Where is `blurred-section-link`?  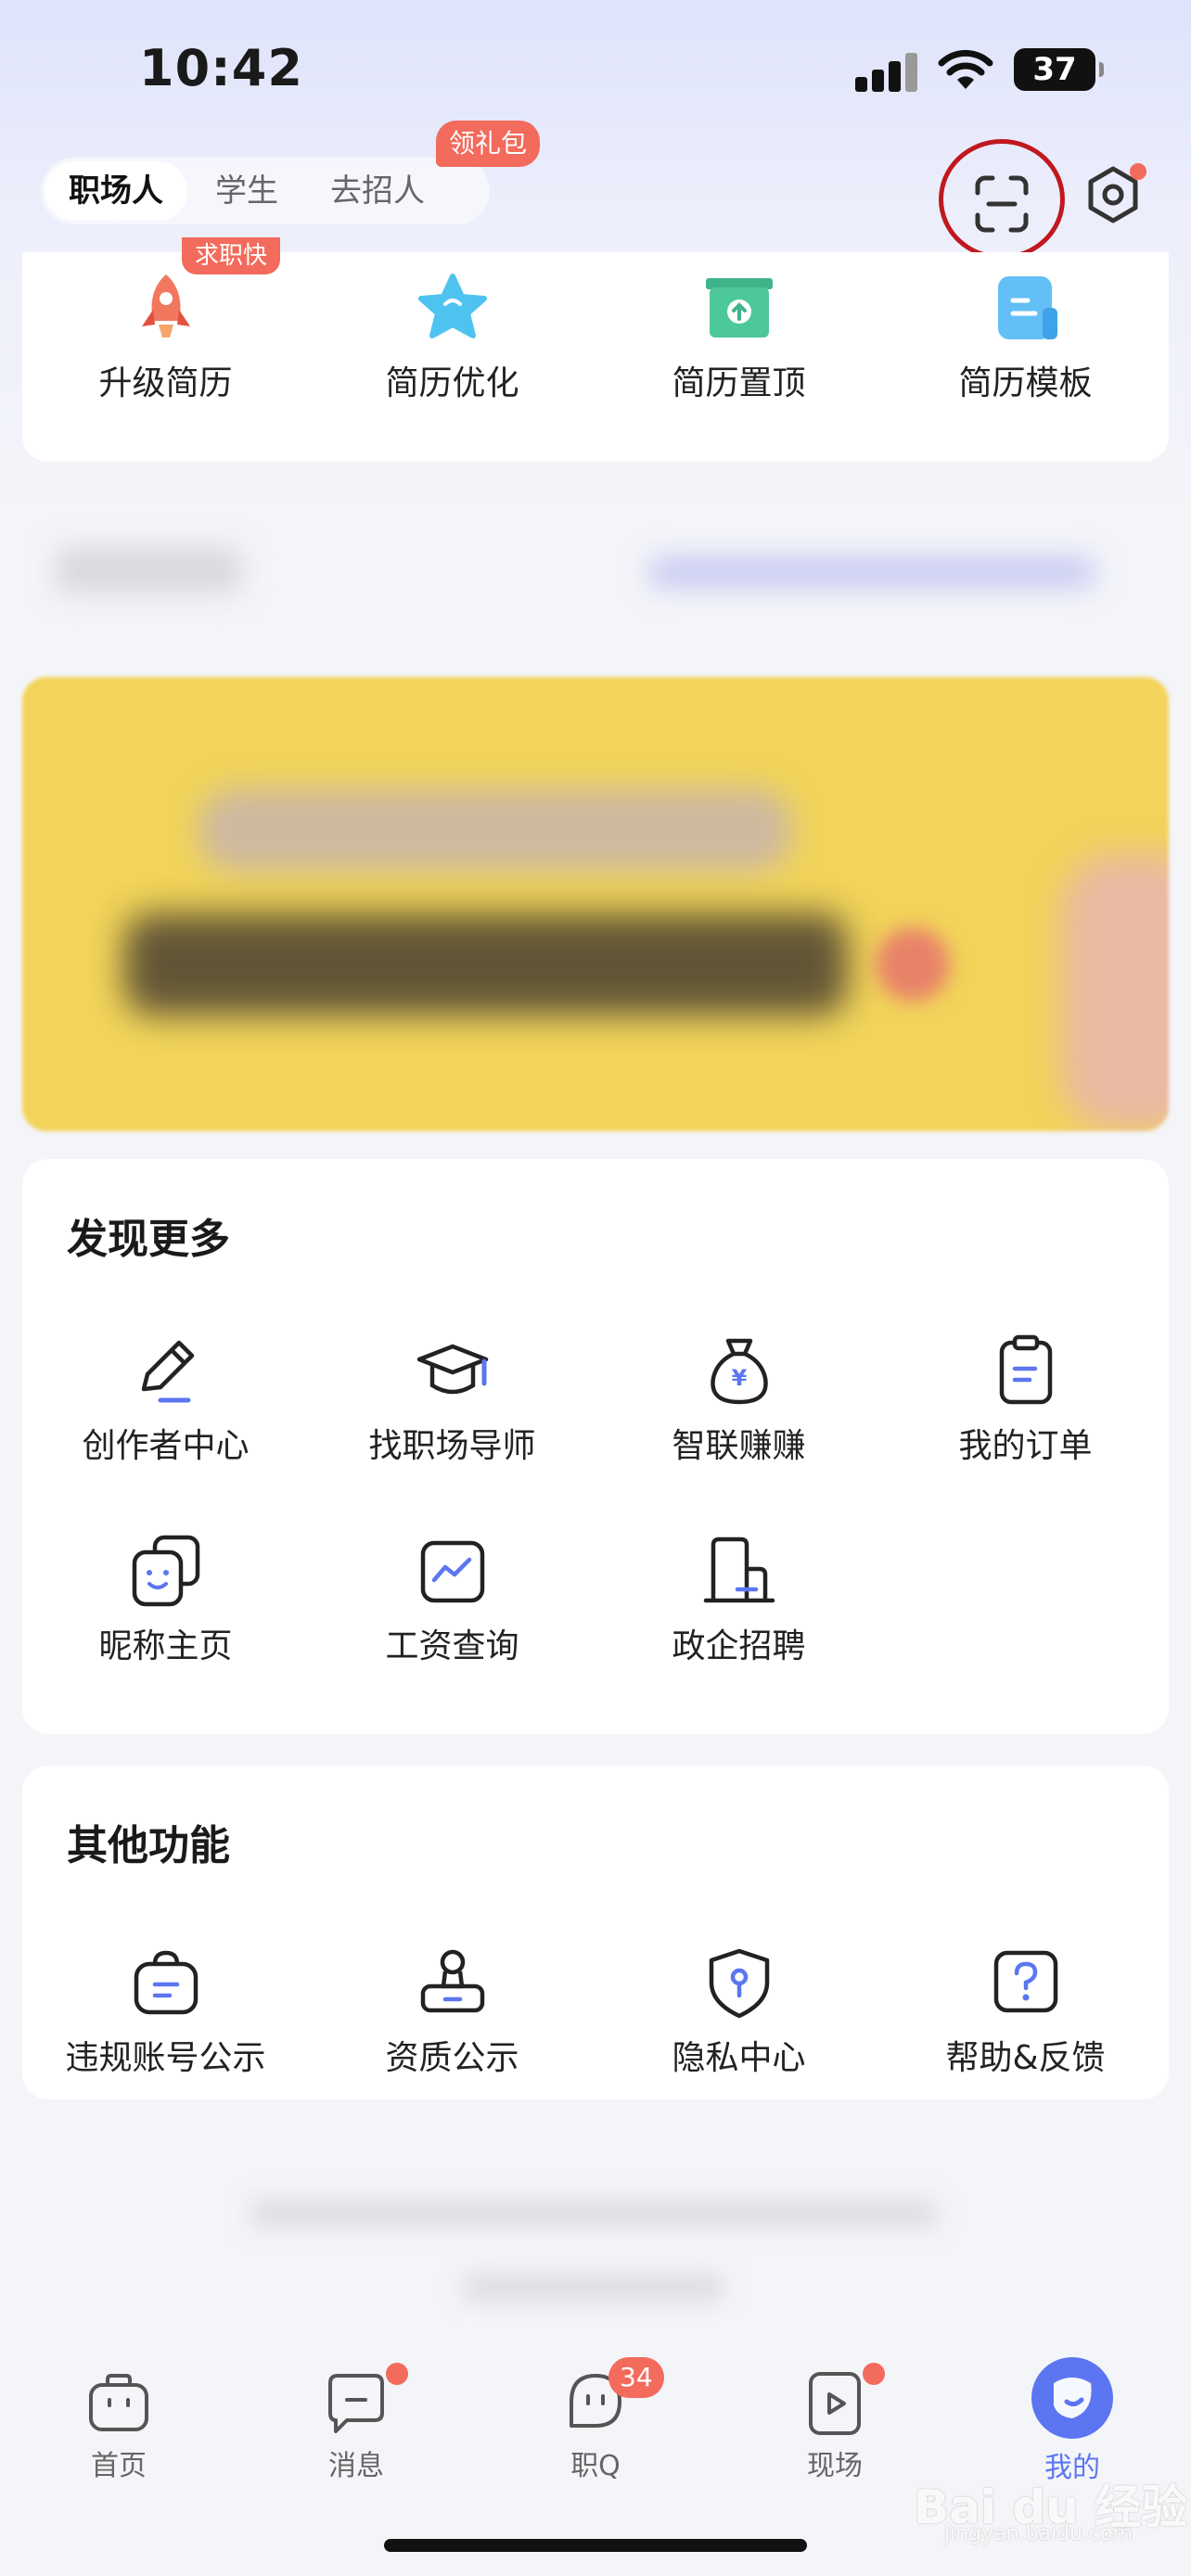 blurred-section-link is located at coordinates (872, 572).